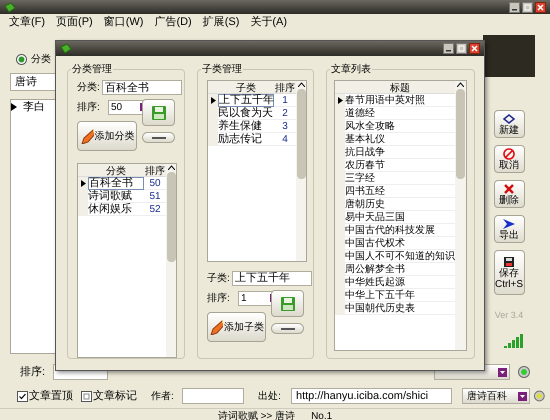 This screenshot has width=550, height=420. Describe the element at coordinates (400, 191) in the screenshot. I see `table-cell: 四书五经` at that location.